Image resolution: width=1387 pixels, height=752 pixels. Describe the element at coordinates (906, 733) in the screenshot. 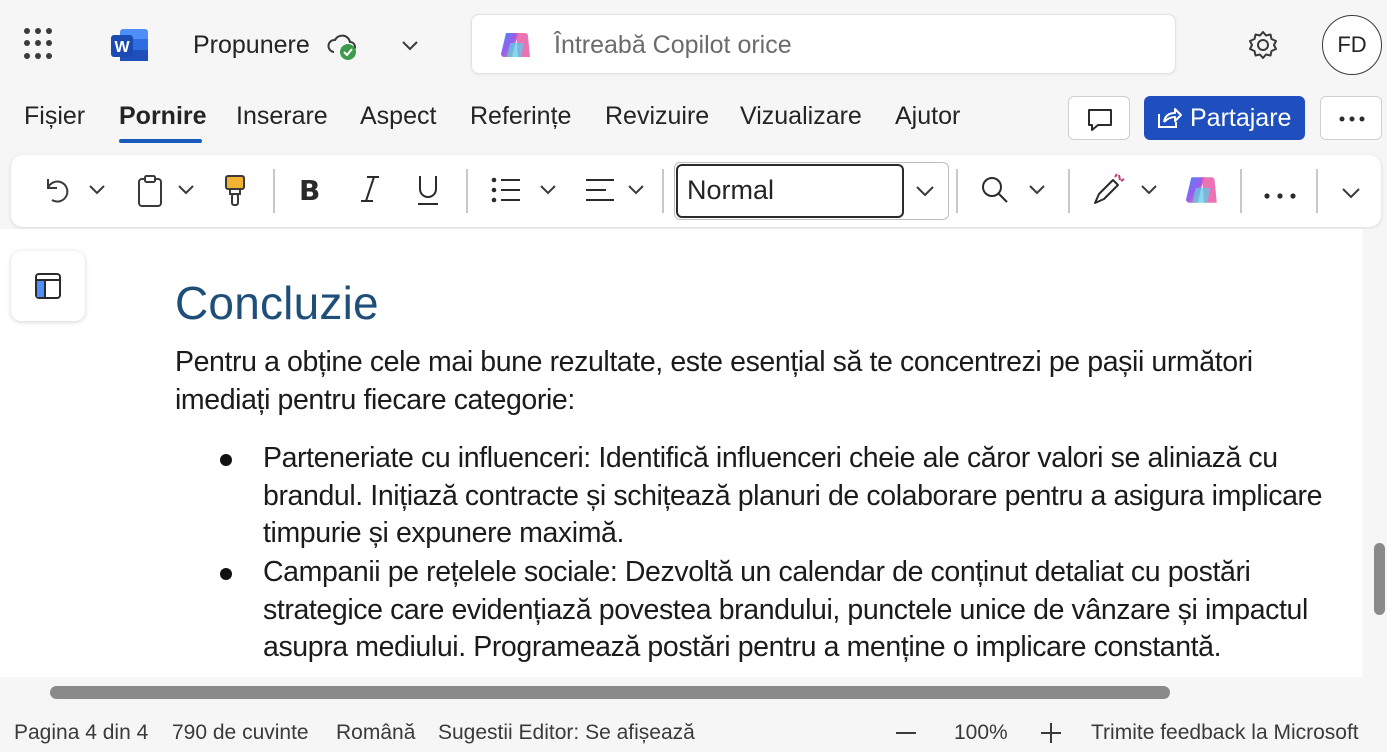

I see `zoom-out-icon` at that location.